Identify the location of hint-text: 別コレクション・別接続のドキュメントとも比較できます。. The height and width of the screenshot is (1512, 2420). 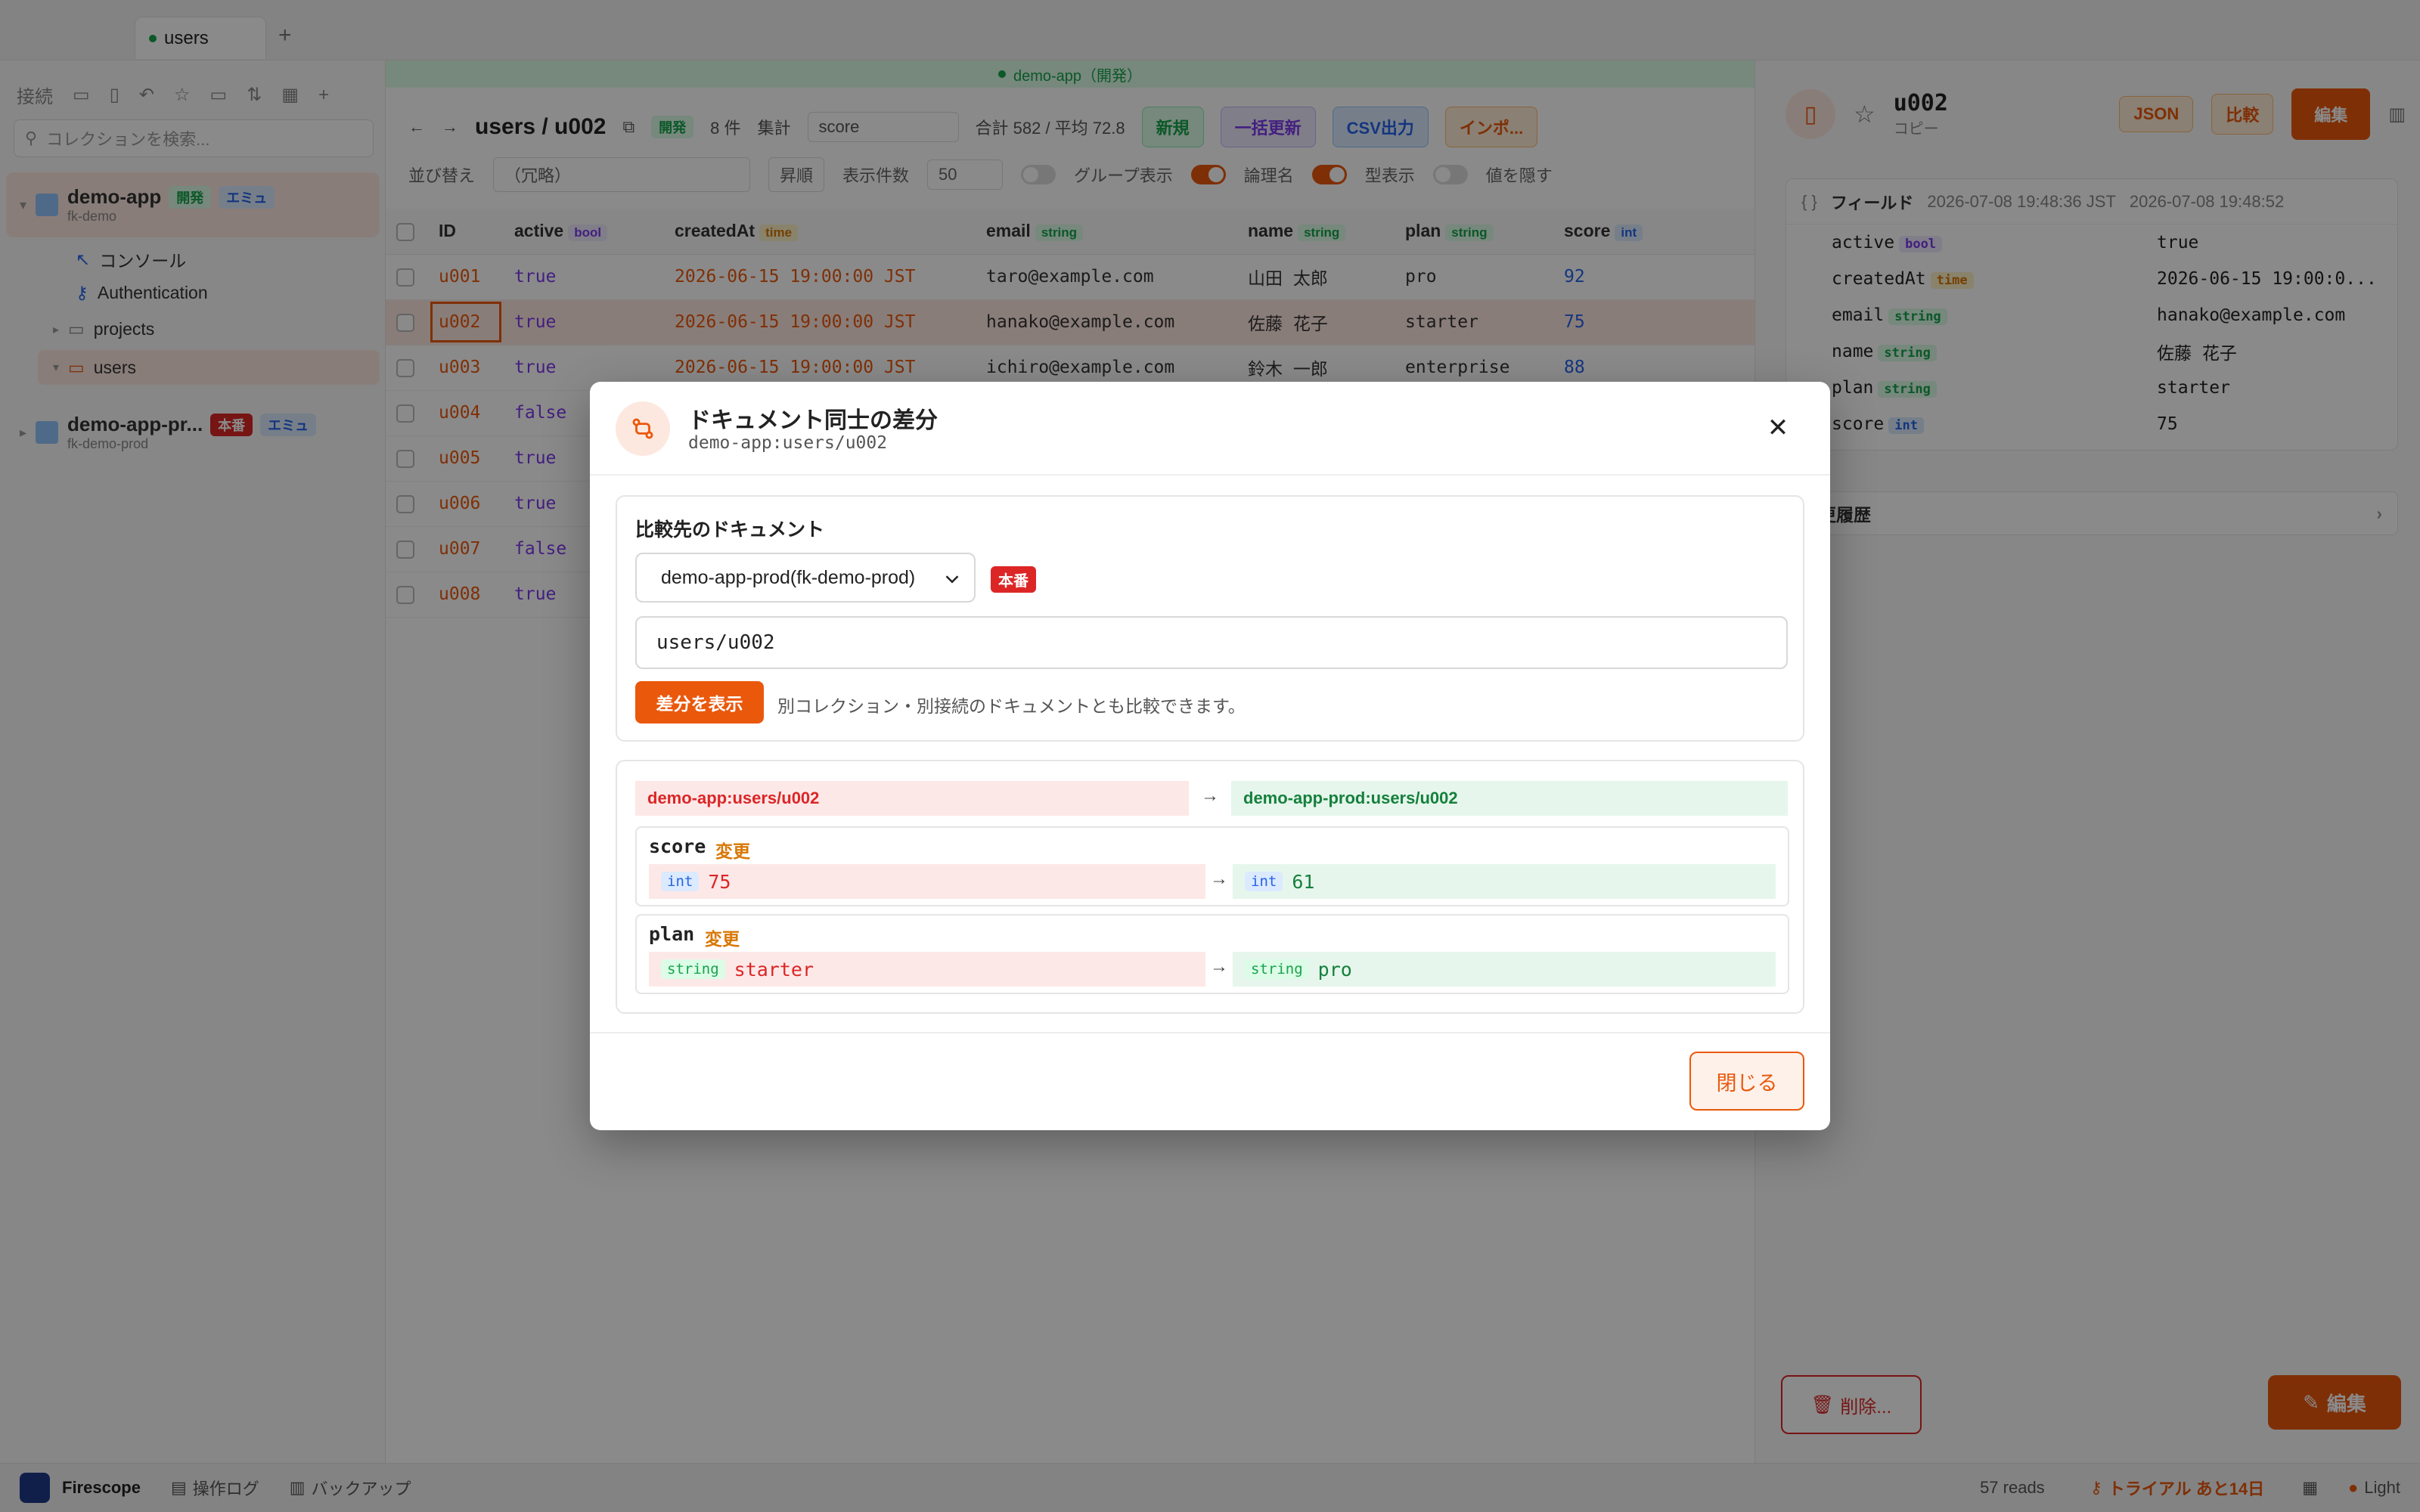
(1011, 706).